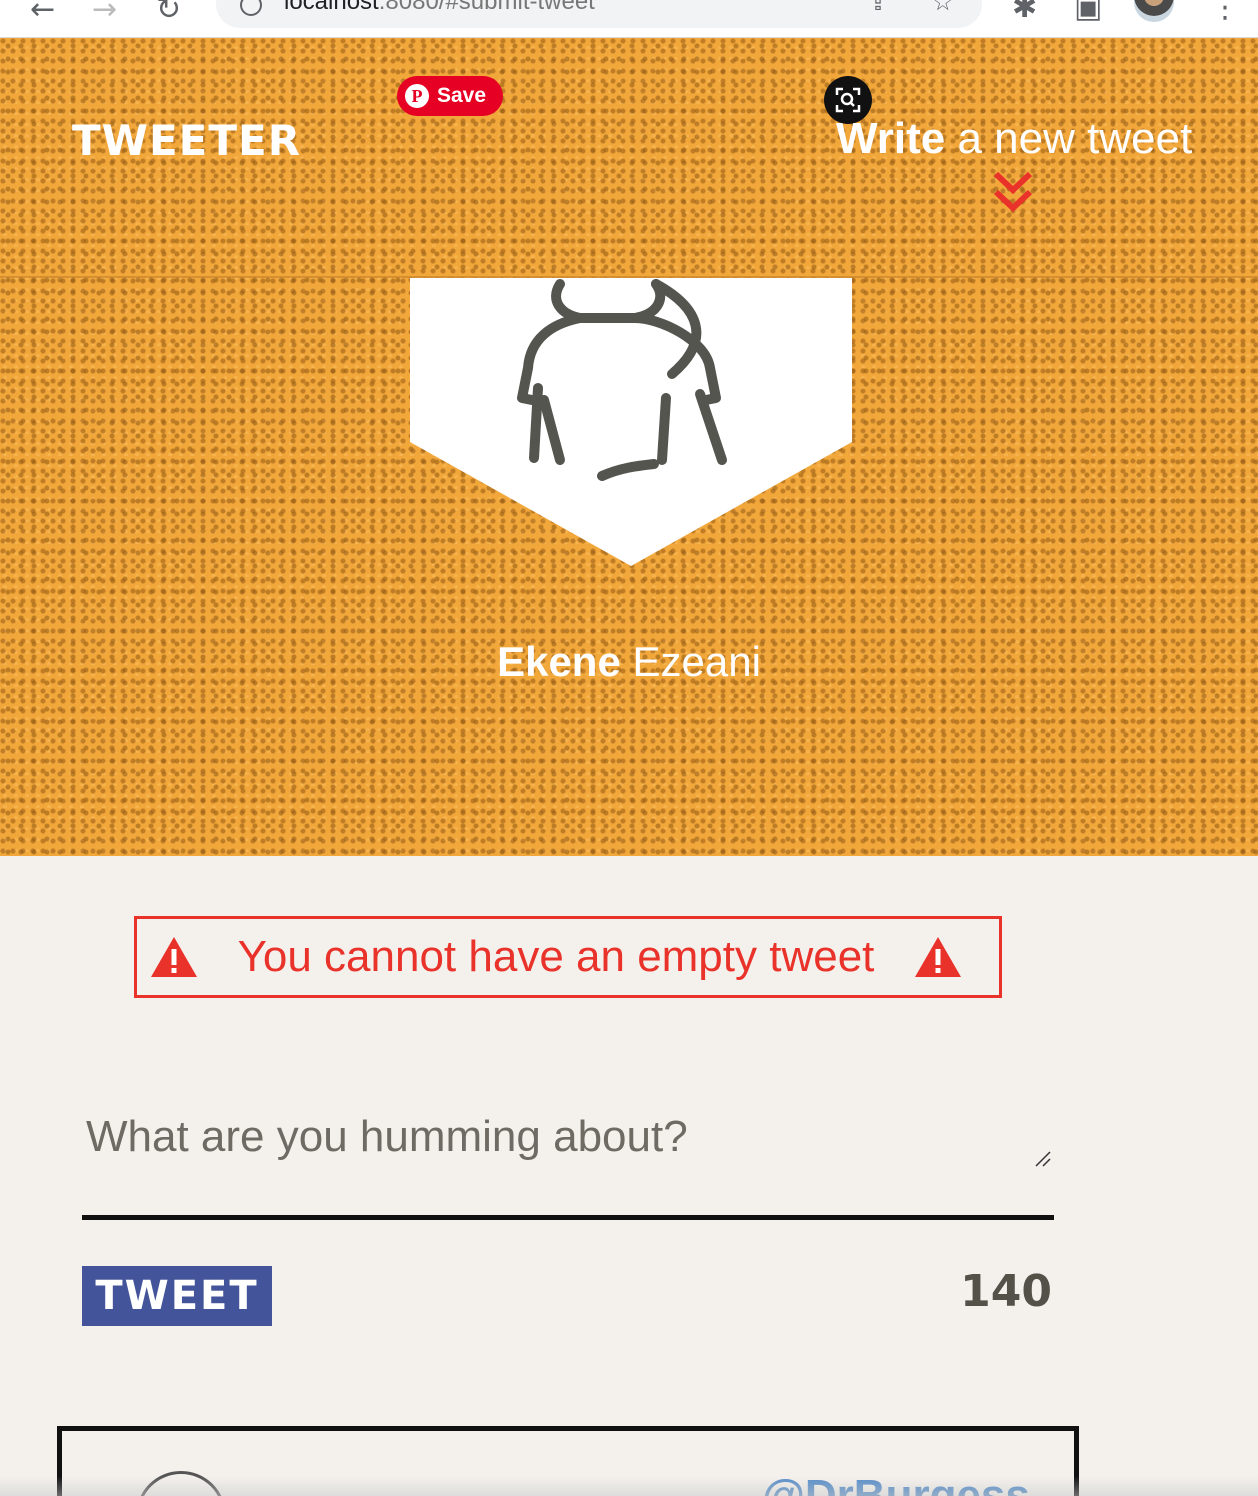  Describe the element at coordinates (417, 96) in the screenshot. I see `pinterest-icon: P` at that location.